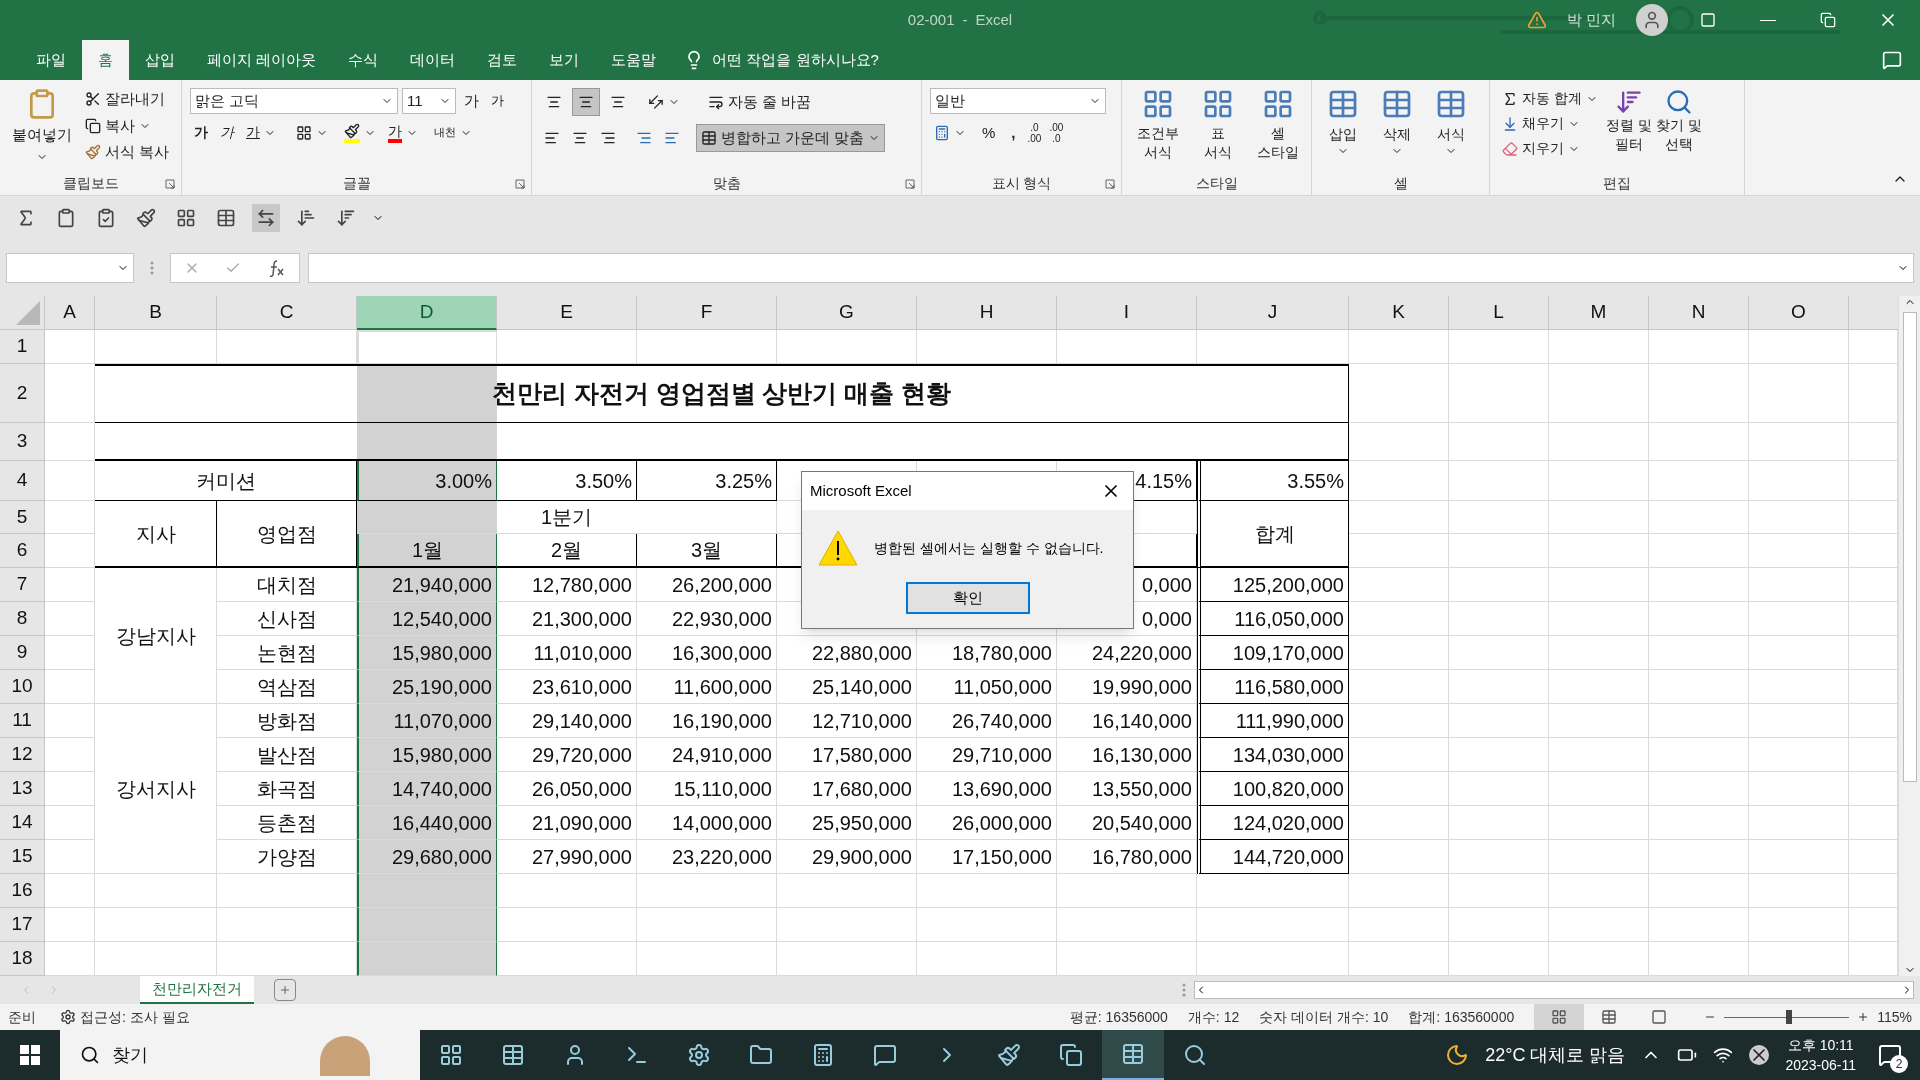 The image size is (1920, 1080). What do you see at coordinates (707, 721) in the screenshot?
I see `table-cell: 16,190,000` at bounding box center [707, 721].